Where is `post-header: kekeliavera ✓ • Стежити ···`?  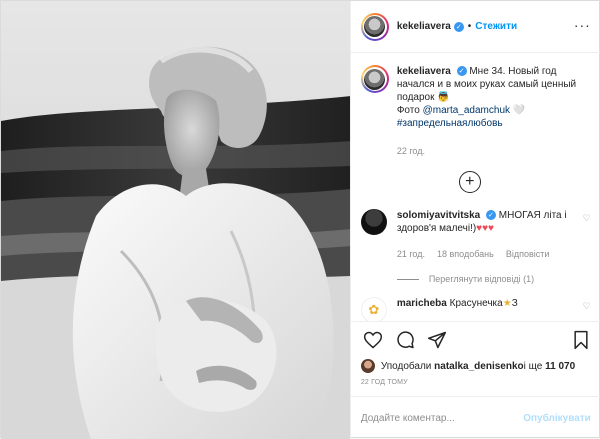
post-header: kekeliavera ✓ • Стежити ··· is located at coordinates (475, 27).